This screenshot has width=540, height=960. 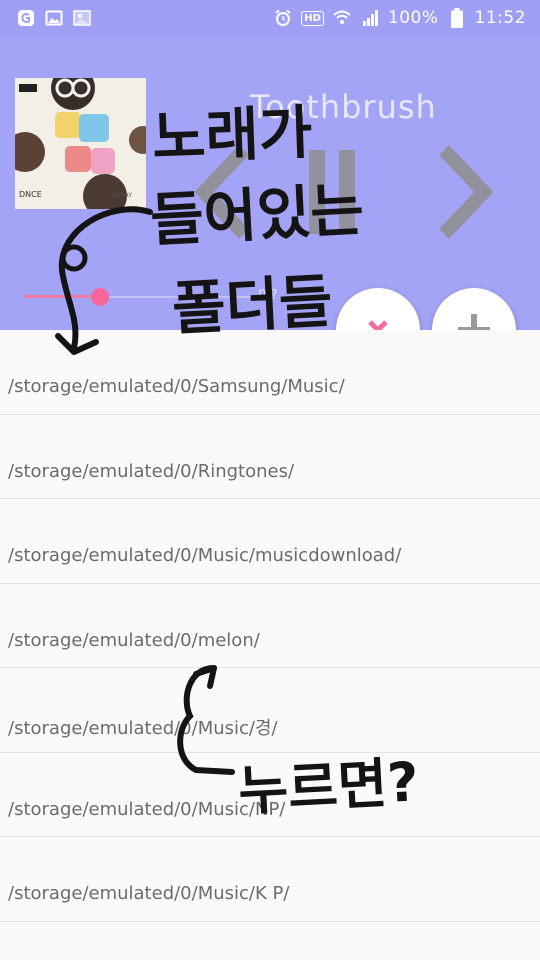 What do you see at coordinates (62, 296) in the screenshot?
I see `seek-progress` at bounding box center [62, 296].